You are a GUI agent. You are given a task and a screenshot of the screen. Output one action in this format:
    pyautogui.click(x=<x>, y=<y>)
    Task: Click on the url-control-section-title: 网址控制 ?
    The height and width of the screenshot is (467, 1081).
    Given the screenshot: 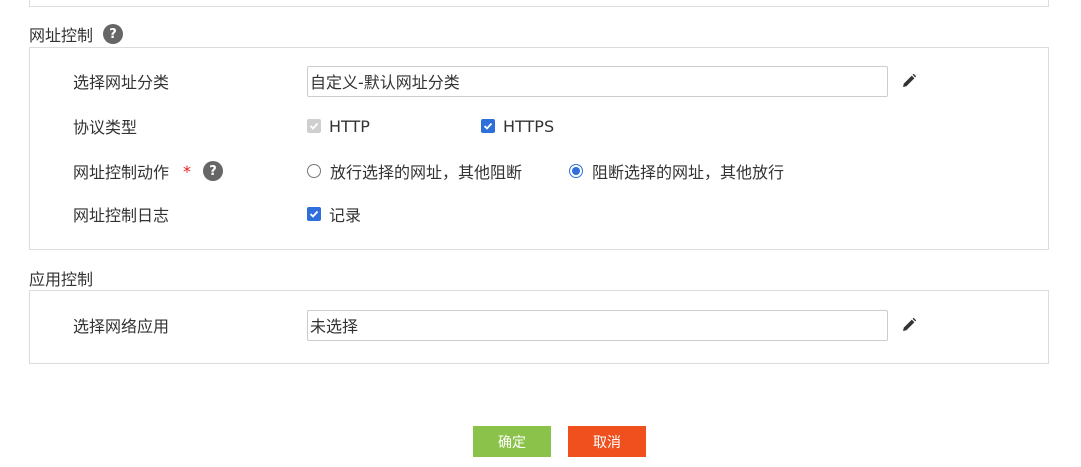 What is the action you would take?
    pyautogui.click(x=76, y=34)
    